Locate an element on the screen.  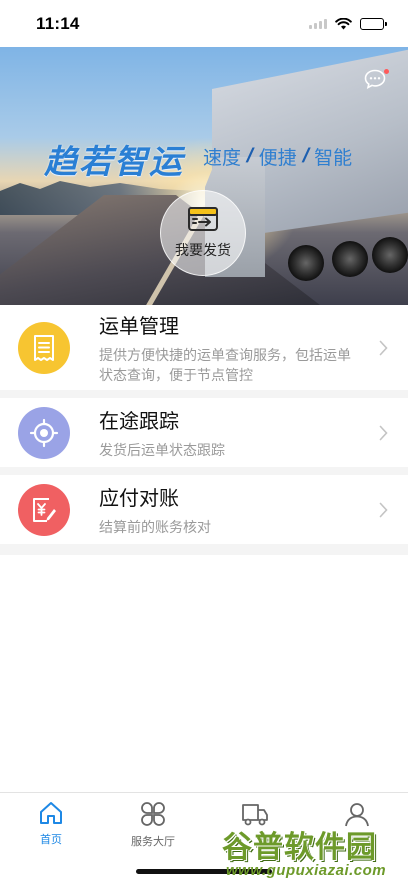
service-in-transit-tracking: 在途跟踪 发货后运单状态跟踪 is located at coordinates (204, 432).